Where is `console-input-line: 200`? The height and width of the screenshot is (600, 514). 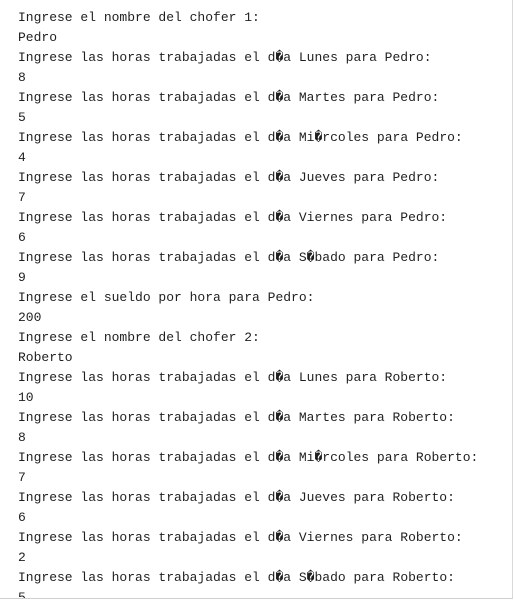
console-input-line: 200 is located at coordinates (30, 317).